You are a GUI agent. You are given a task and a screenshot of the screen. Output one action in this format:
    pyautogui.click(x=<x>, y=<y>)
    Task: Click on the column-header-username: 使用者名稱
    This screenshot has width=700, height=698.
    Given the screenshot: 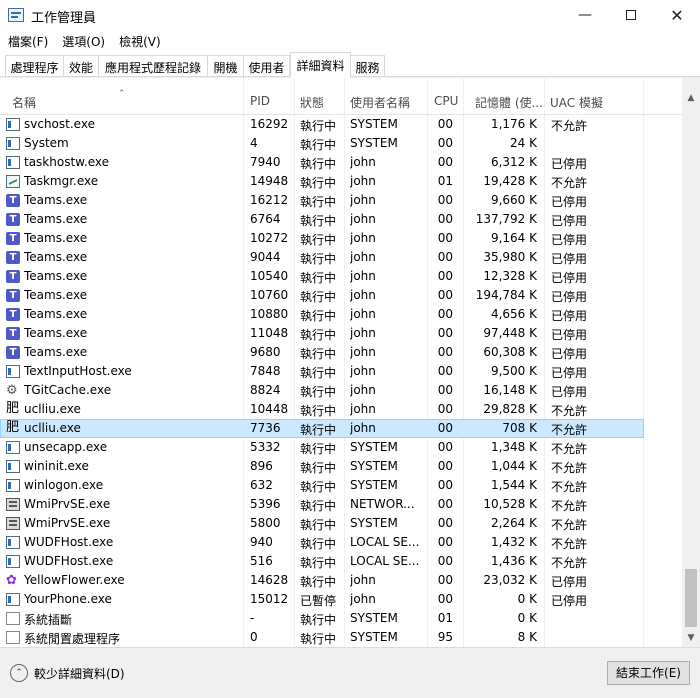 What is the action you would take?
    pyautogui.click(x=380, y=104)
    